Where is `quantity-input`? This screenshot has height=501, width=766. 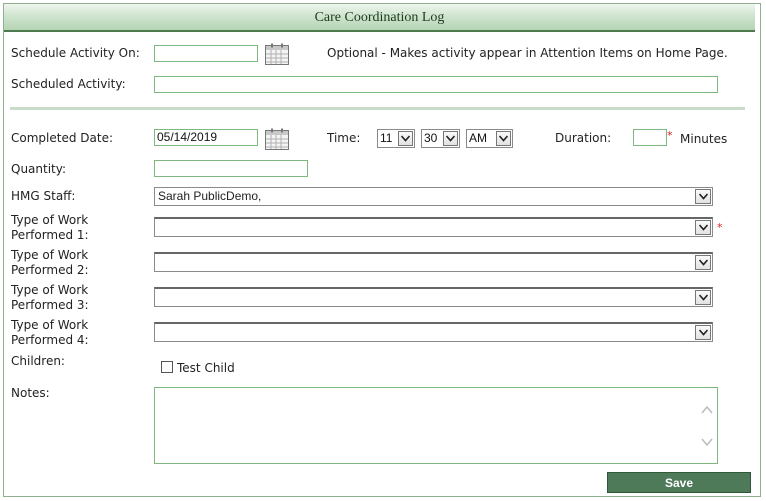 quantity-input is located at coordinates (231, 168).